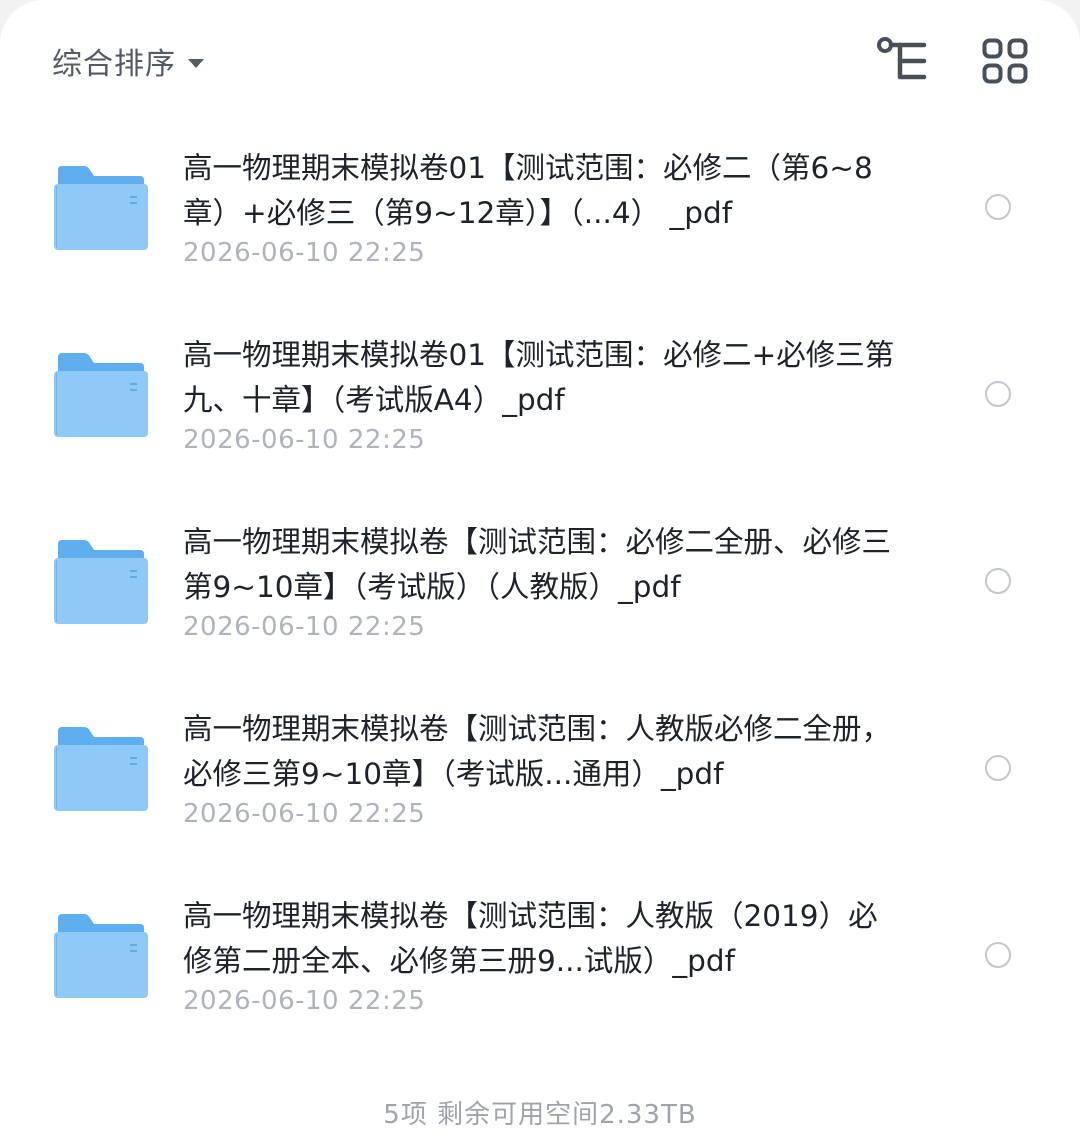 The width and height of the screenshot is (1080, 1140). Describe the element at coordinates (114, 64) in the screenshot. I see `sort-label: 综合排序` at that location.